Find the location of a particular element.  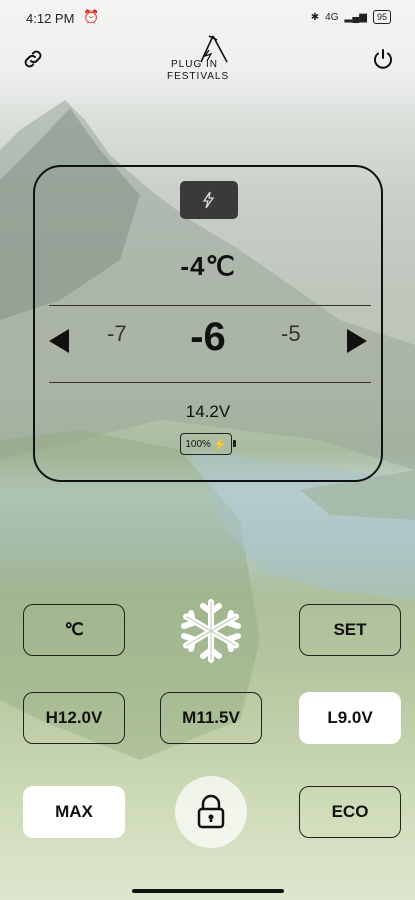

unit-toggle-button: ℃ is located at coordinates (74, 630).